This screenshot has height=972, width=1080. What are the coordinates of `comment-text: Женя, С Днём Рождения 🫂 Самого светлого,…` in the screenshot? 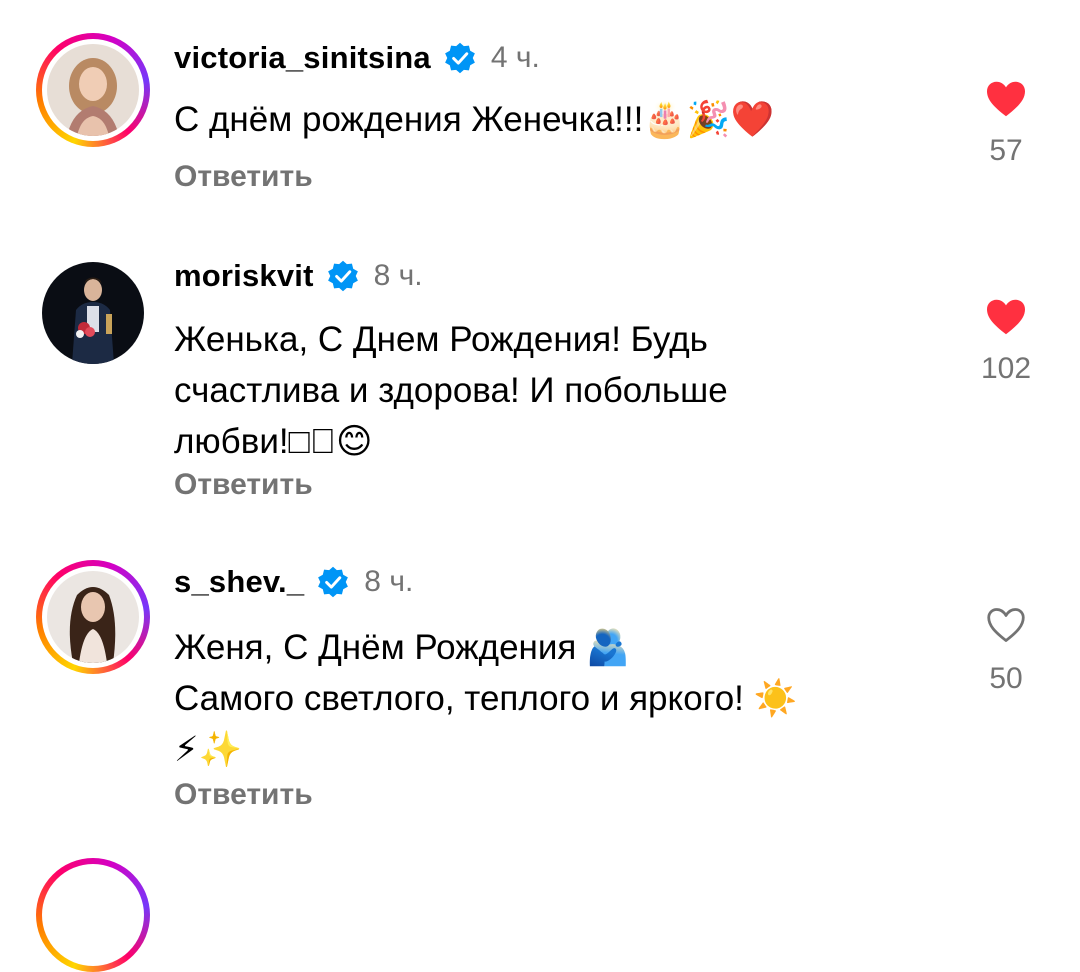 It's located at (486, 698).